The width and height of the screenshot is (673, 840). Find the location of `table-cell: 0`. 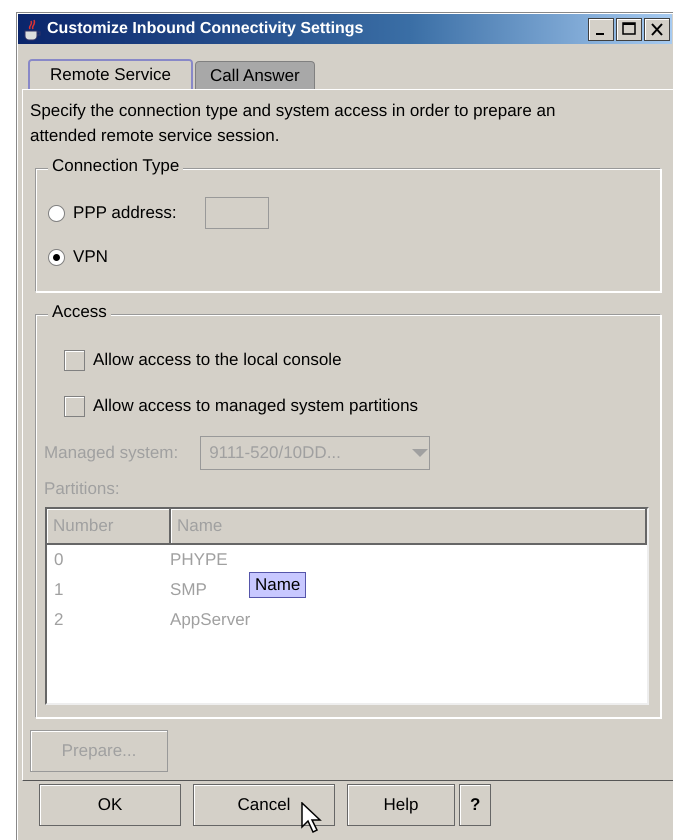

table-cell: 0 is located at coordinates (59, 559).